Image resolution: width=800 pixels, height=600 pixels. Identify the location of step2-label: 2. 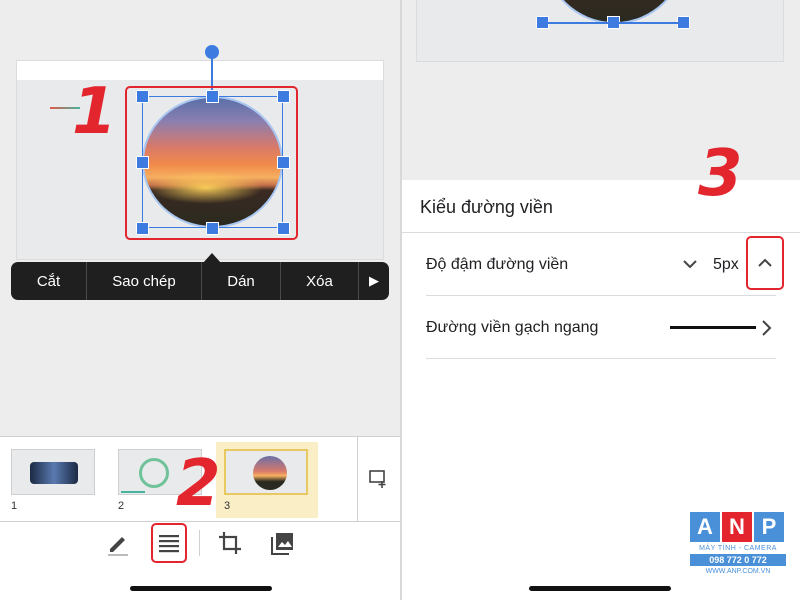
(198, 484).